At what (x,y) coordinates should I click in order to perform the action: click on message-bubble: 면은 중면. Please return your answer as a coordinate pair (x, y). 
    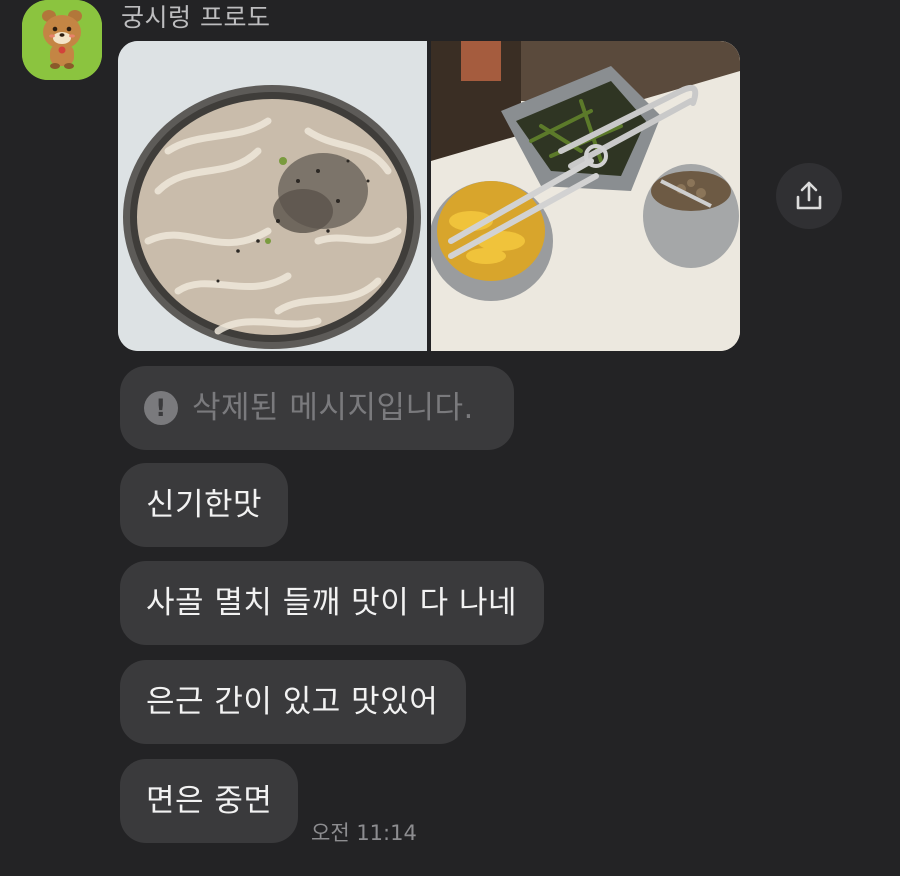
    Looking at the image, I should click on (209, 801).